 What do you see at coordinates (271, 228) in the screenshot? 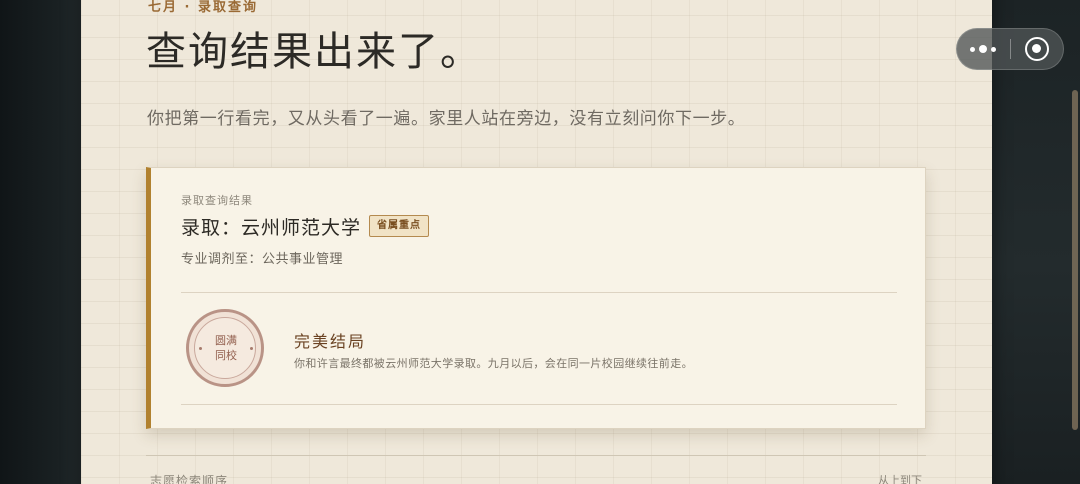
I see `admission-university: 录取：云州师范大学` at bounding box center [271, 228].